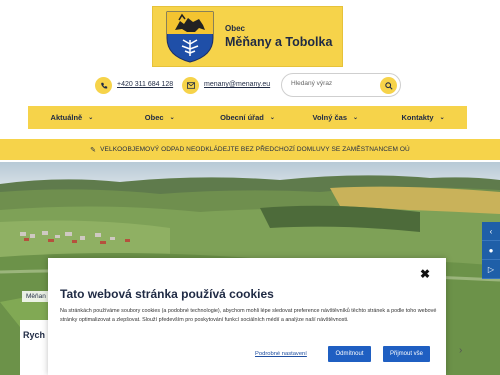  I want to click on nav-item-volny-cas: Volný čas ⌄, so click(335, 117).